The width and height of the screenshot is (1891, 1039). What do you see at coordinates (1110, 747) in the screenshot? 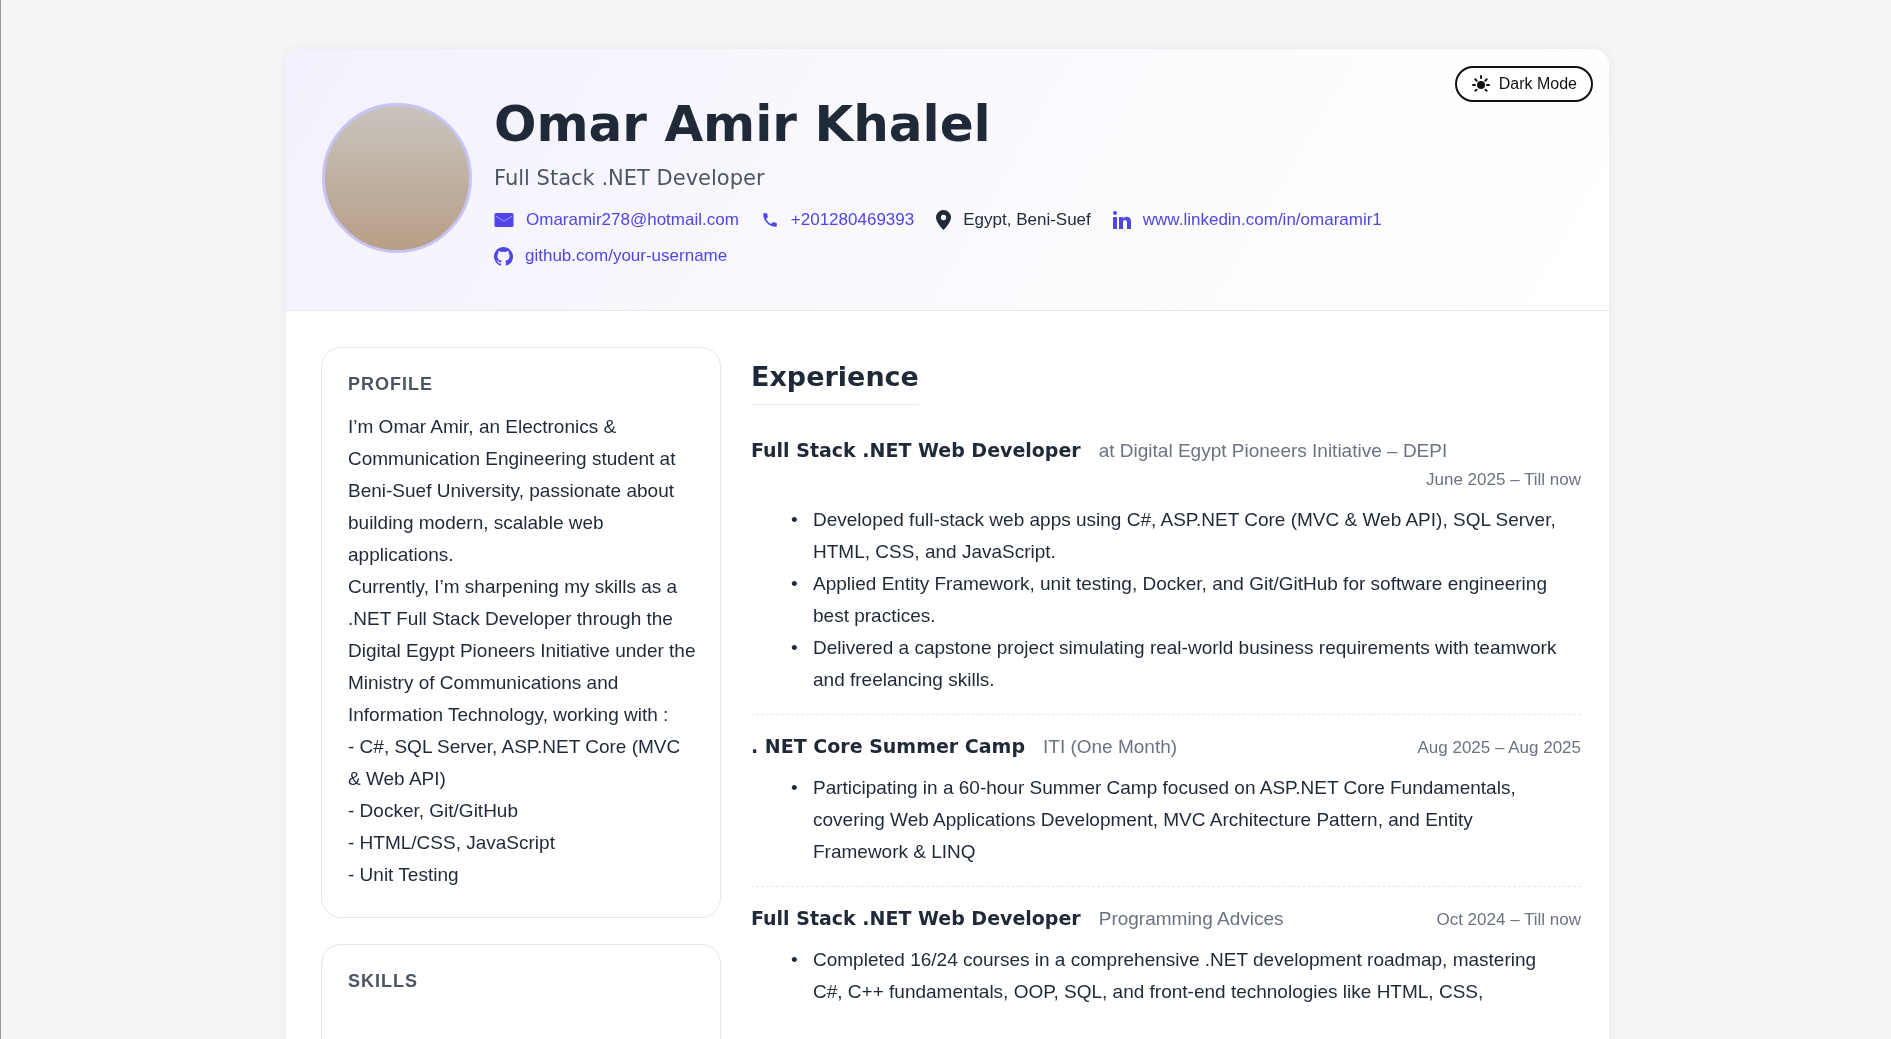
I see `job-organization: ITI (One Month)` at bounding box center [1110, 747].